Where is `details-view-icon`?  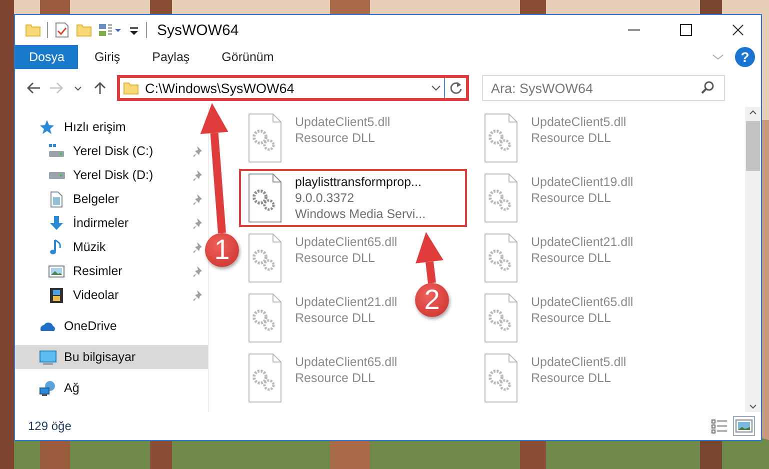
details-view-icon is located at coordinates (720, 426).